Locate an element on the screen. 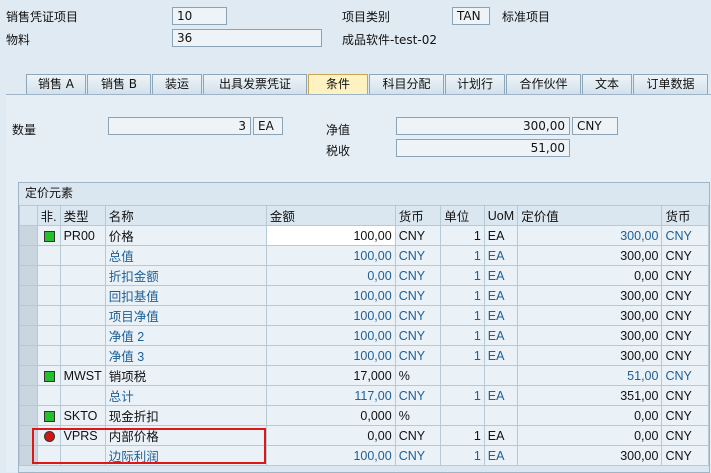 The width and height of the screenshot is (711, 473). table-row: 项目净值 100,00 CNY 1 EA 300,00 CNY is located at coordinates (364, 315).